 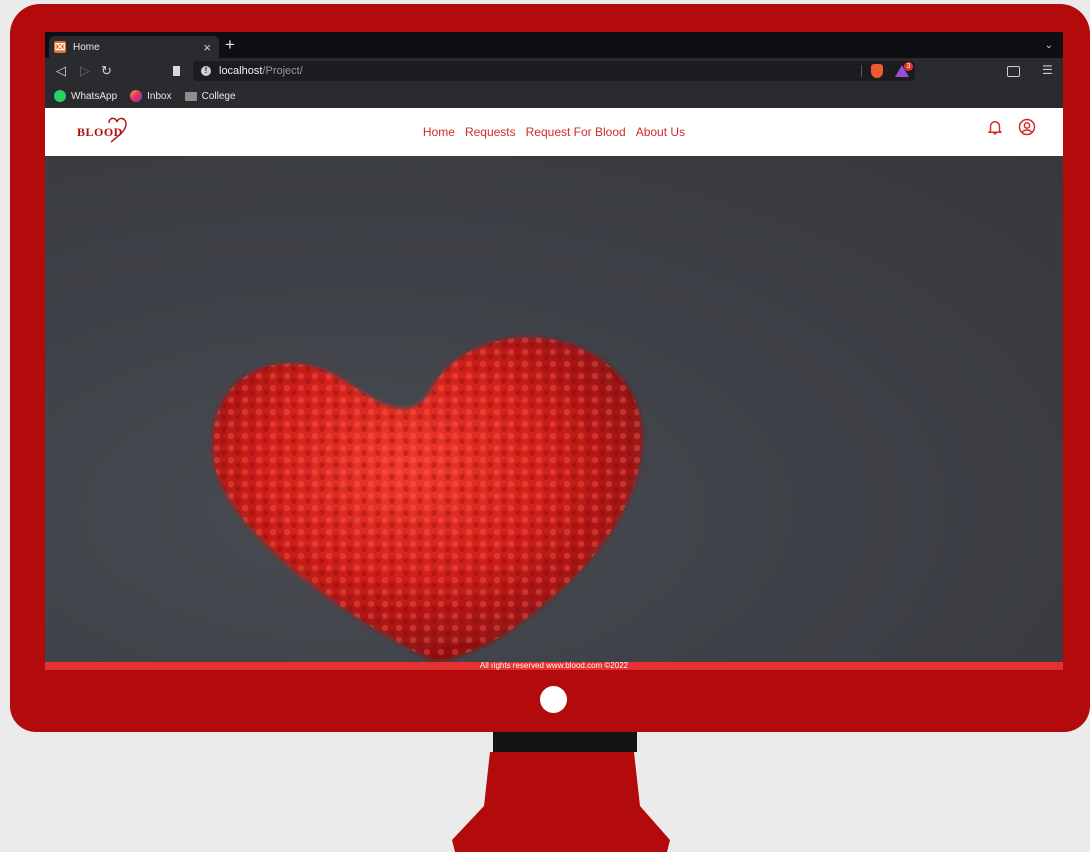 What do you see at coordinates (861, 71) in the screenshot?
I see `url-separator` at bounding box center [861, 71].